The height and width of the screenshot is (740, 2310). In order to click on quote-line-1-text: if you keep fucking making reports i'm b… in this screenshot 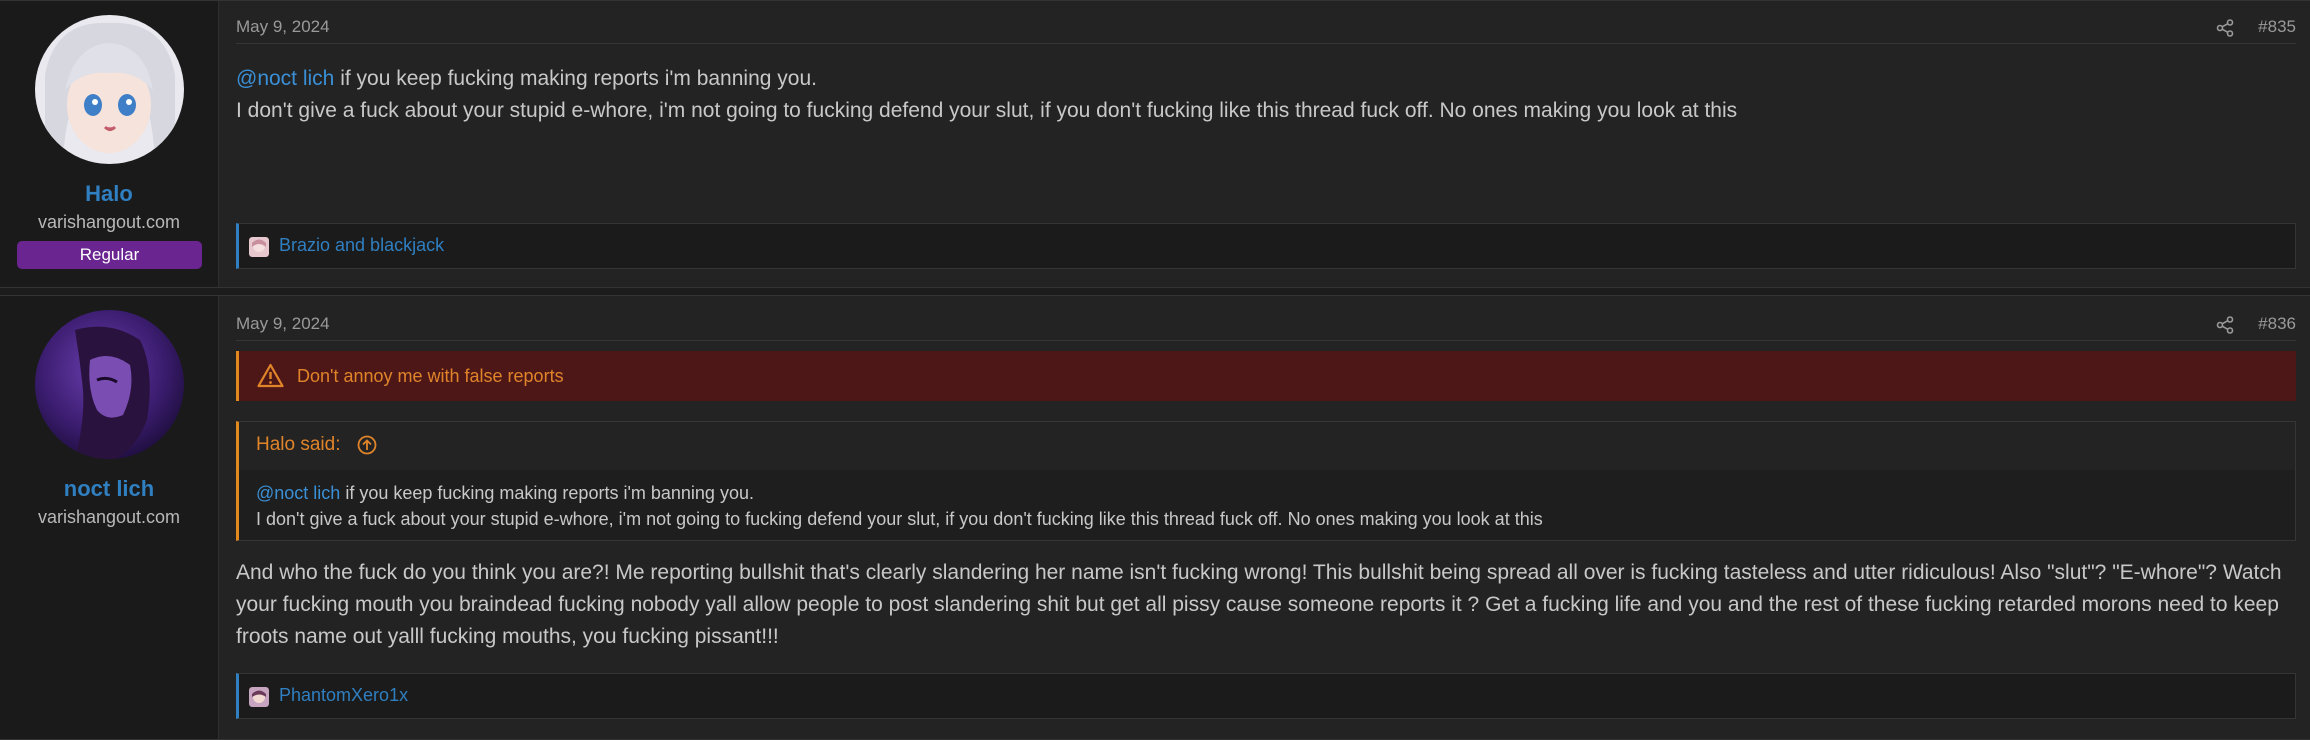, I will do `click(547, 493)`.